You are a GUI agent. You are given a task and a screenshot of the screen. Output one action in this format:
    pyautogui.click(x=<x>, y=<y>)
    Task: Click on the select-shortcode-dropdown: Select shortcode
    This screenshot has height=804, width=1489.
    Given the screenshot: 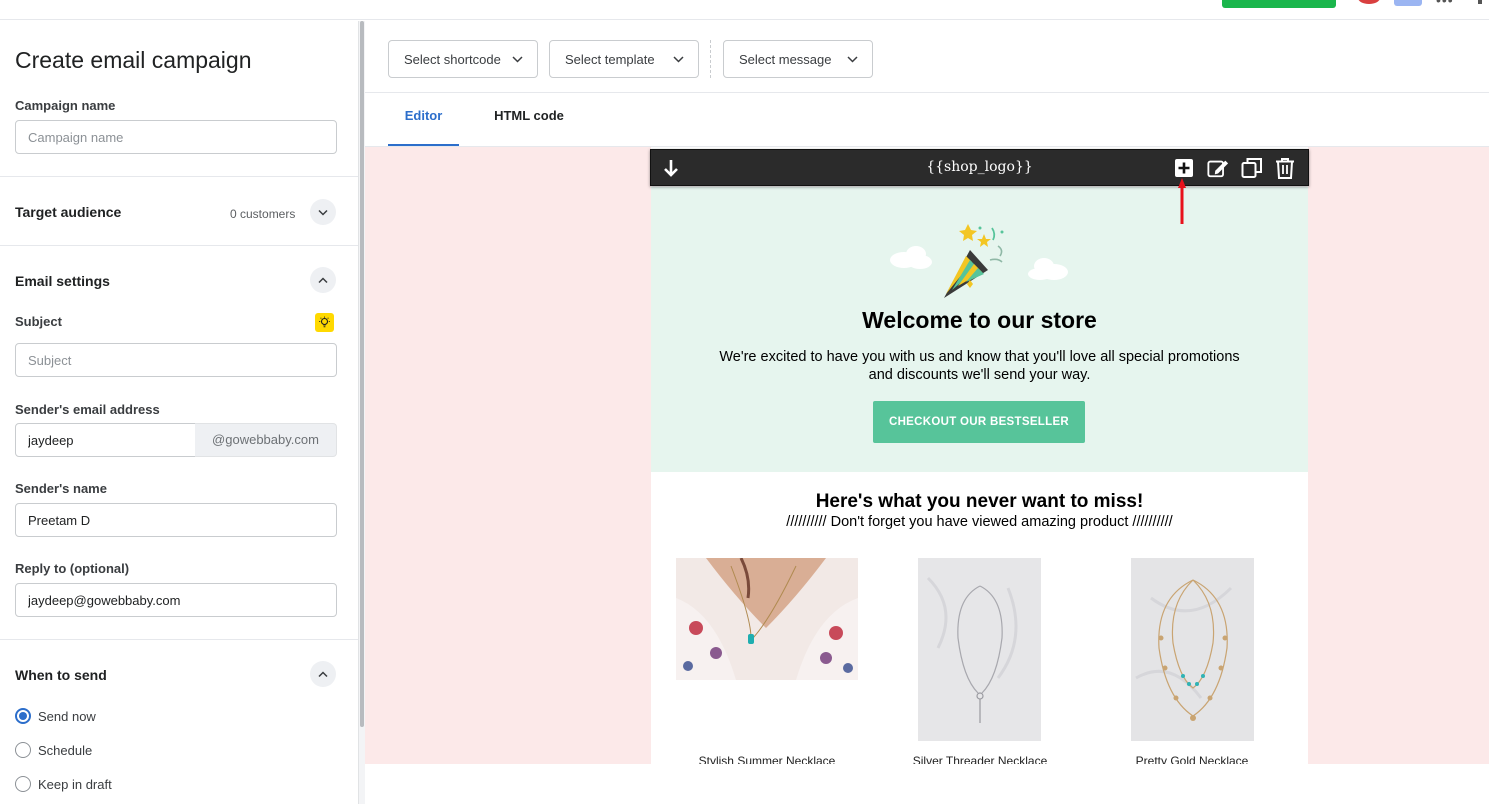 What is the action you would take?
    pyautogui.click(x=463, y=59)
    